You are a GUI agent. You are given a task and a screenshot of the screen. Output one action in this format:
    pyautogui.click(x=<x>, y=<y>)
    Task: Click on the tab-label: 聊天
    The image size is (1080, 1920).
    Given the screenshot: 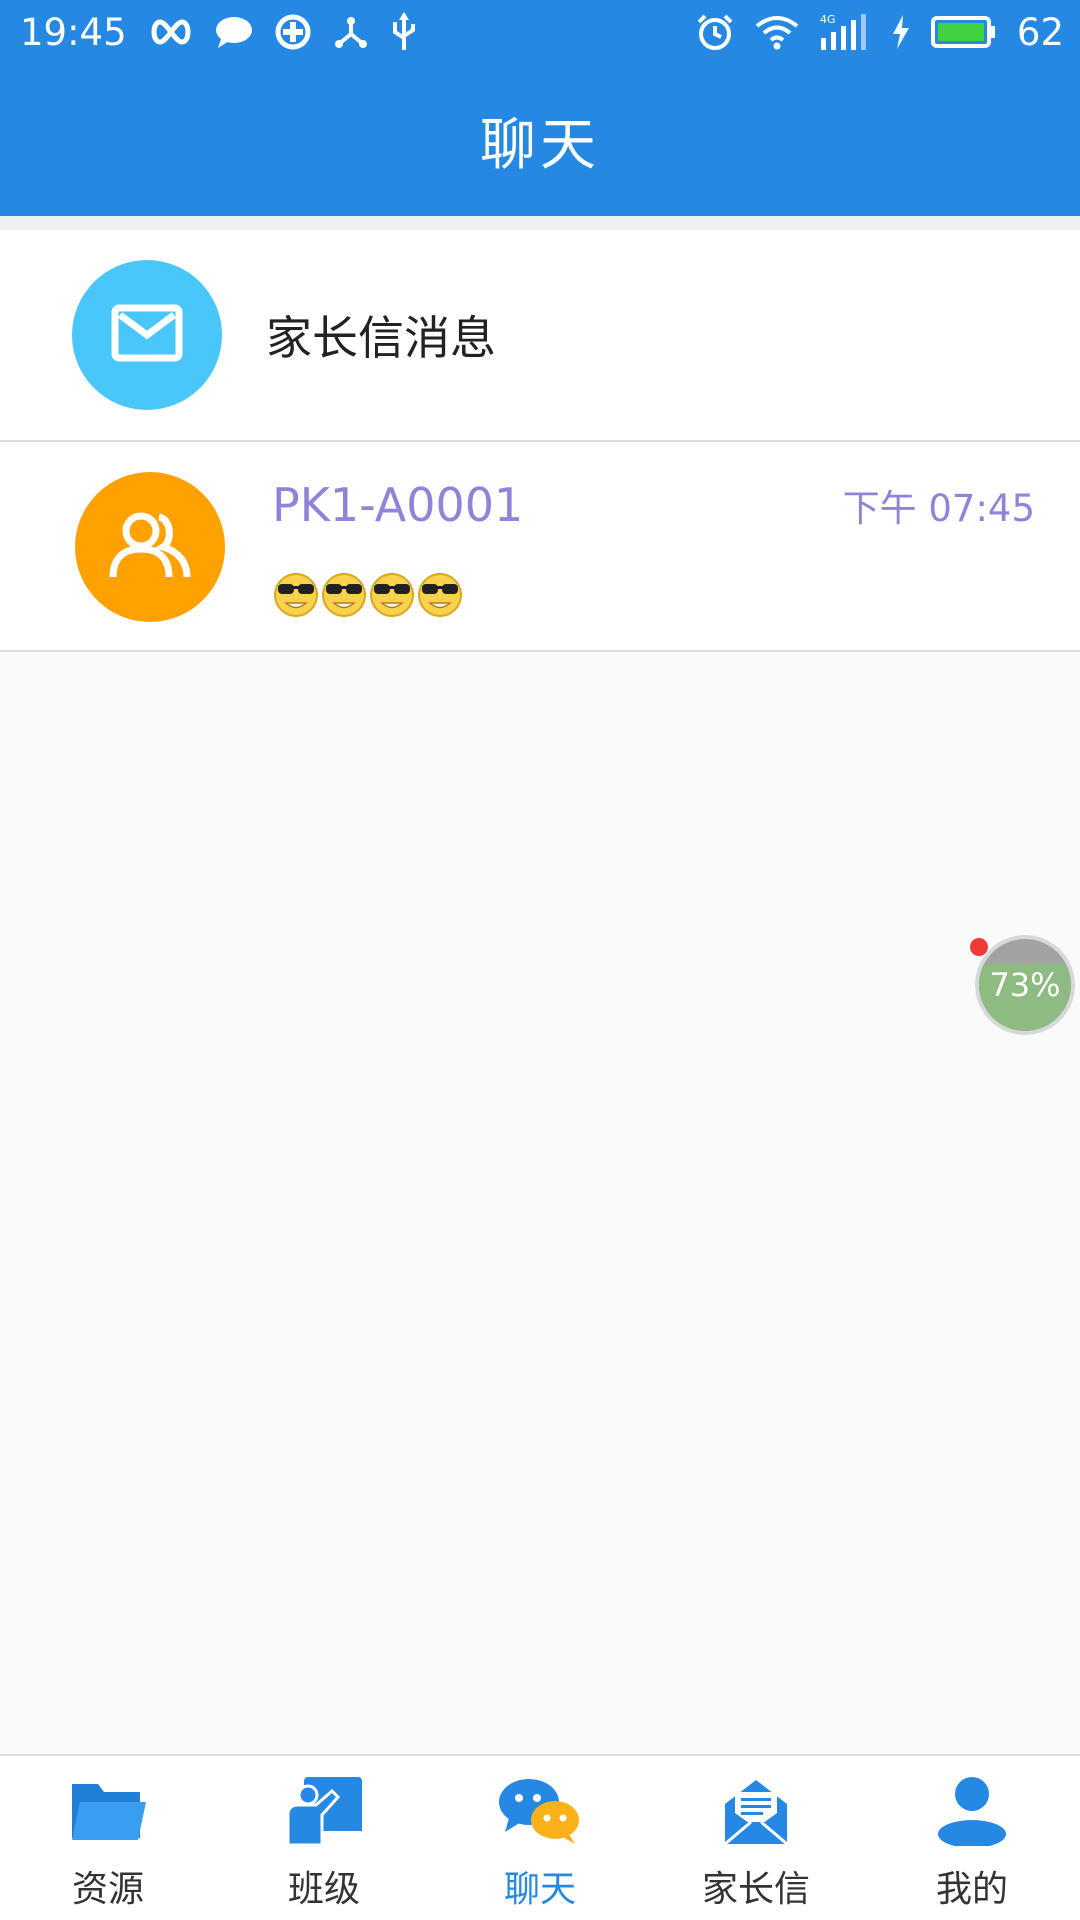 What is the action you would take?
    pyautogui.click(x=539, y=1889)
    